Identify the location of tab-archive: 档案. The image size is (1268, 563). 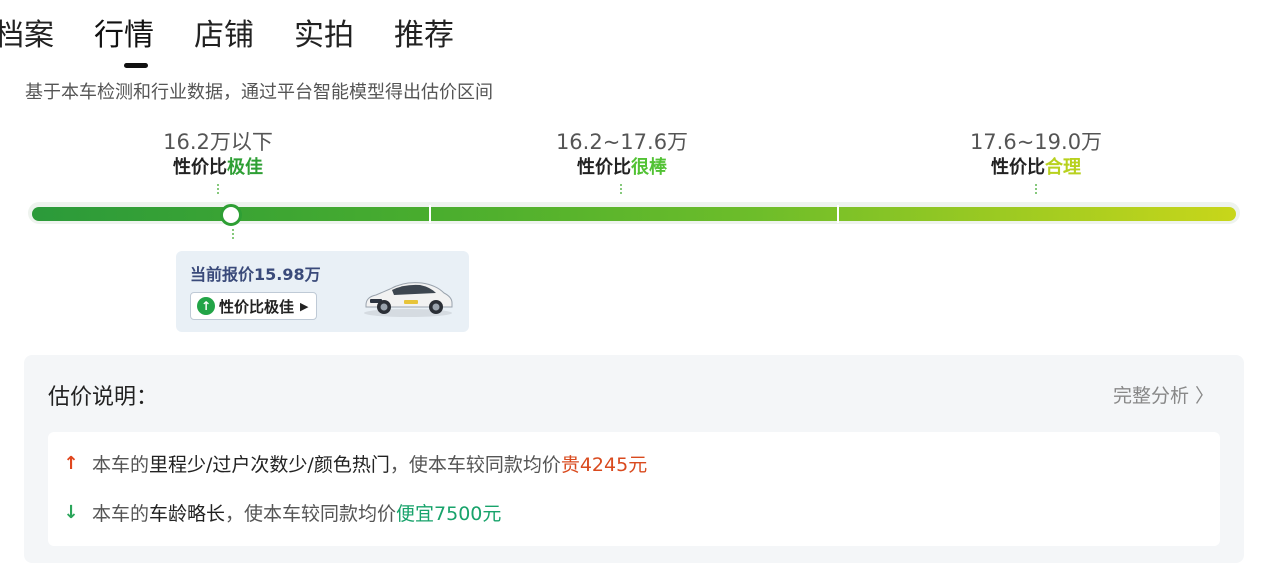
(27, 36).